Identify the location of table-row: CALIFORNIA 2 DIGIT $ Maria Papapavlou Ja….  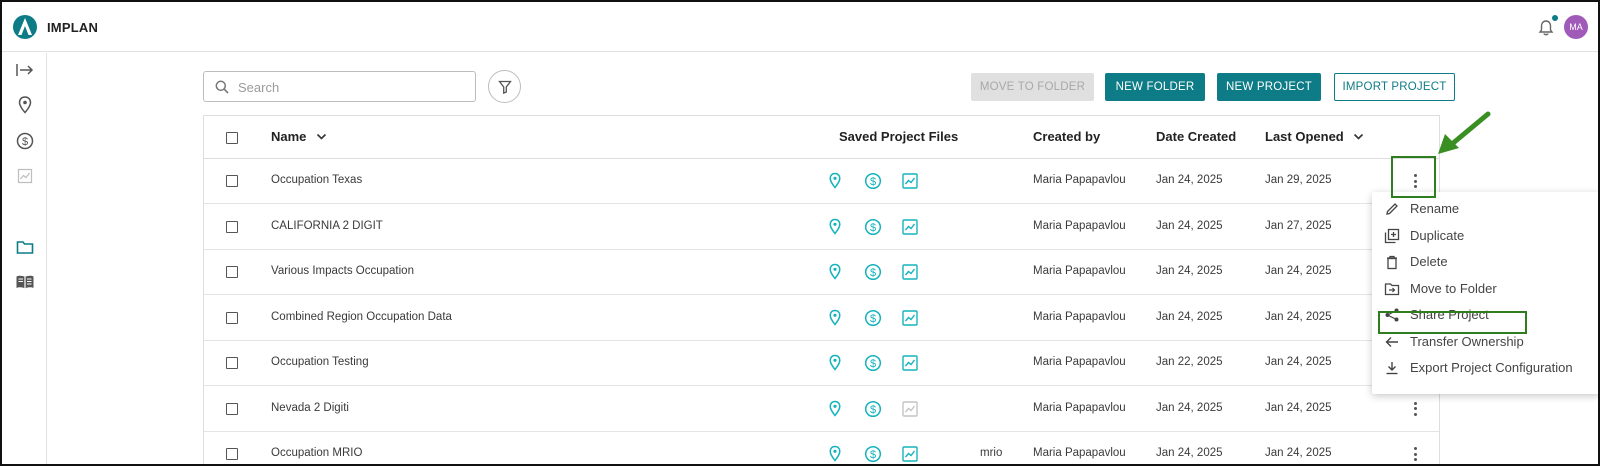
(821, 227).